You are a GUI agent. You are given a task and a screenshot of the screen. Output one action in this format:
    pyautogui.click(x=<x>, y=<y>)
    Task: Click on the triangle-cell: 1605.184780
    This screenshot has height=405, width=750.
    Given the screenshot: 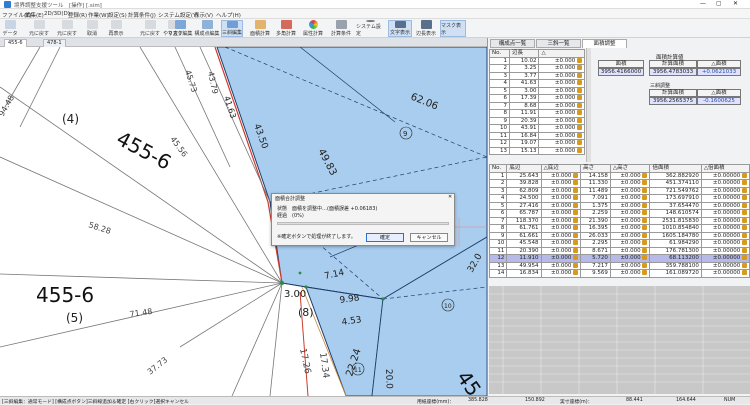 What is the action you would take?
    pyautogui.click(x=675, y=235)
    